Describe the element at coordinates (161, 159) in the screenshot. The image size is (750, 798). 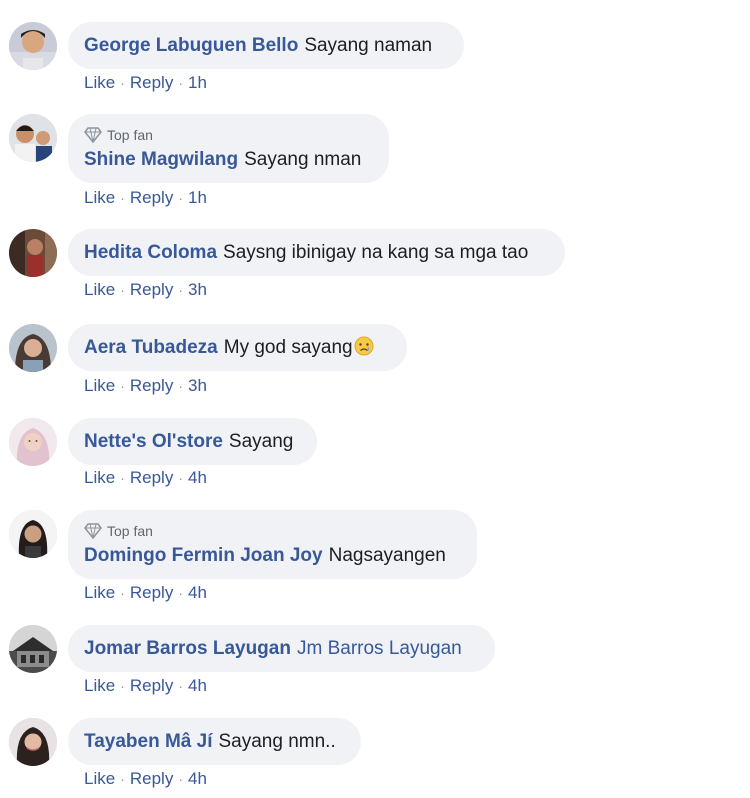
I see `comment-author-link: Shine Magwilang` at that location.